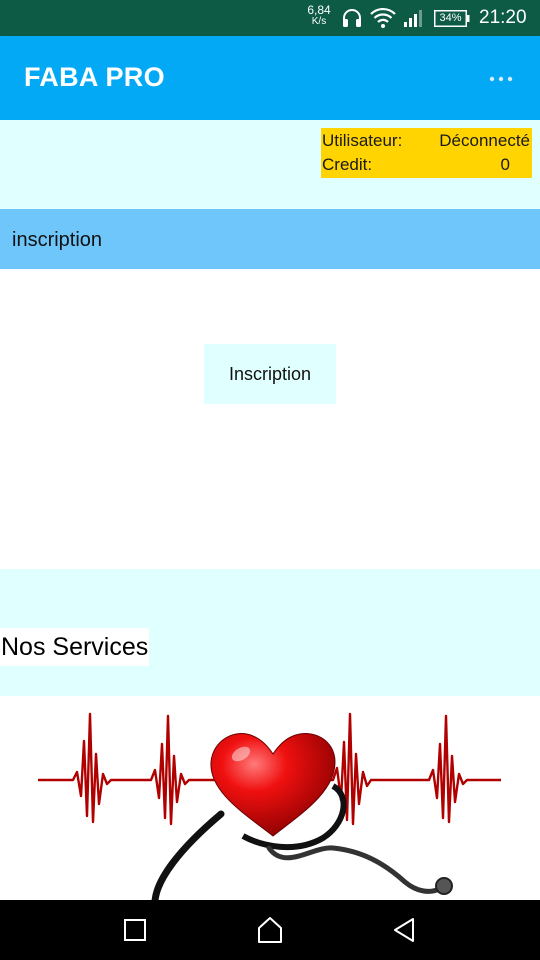 This screenshot has width=540, height=960. I want to click on back-triangle-icon, so click(405, 930).